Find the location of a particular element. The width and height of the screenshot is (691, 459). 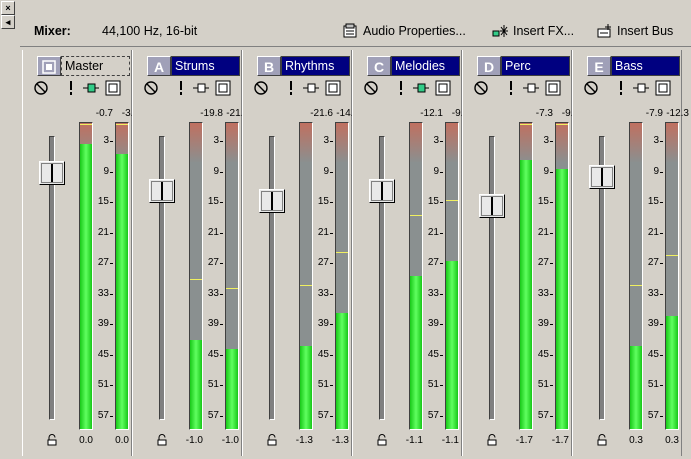

strip-letter-button: D is located at coordinates (489, 66).